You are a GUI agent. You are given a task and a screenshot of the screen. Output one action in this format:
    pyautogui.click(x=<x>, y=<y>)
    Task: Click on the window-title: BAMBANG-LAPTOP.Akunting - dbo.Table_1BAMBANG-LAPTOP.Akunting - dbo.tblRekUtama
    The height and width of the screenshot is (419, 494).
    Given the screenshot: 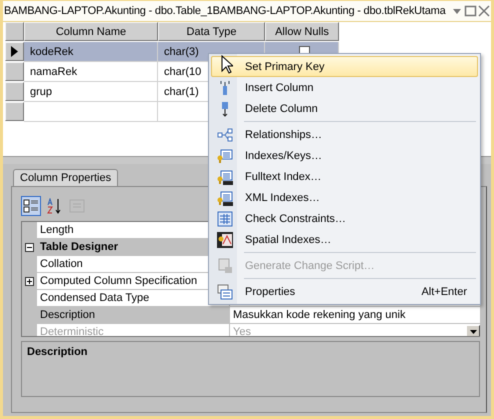 What is the action you would take?
    pyautogui.click(x=225, y=11)
    